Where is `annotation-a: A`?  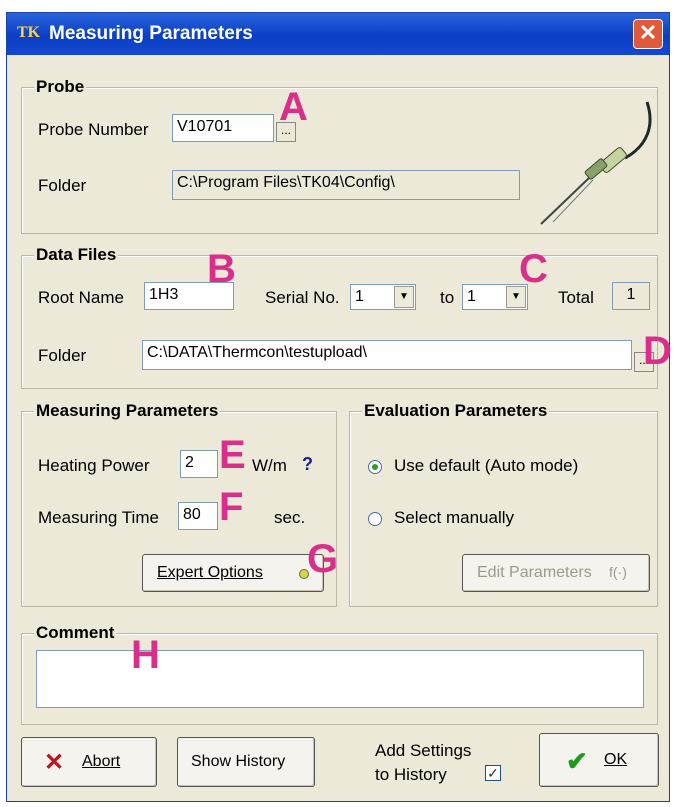 annotation-a: A is located at coordinates (293, 107).